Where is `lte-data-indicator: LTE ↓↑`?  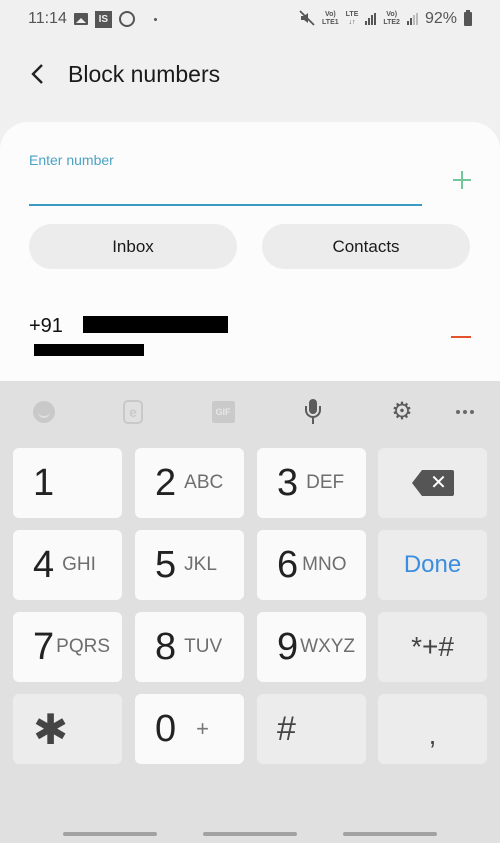 lte-data-indicator: LTE ↓↑ is located at coordinates (352, 19).